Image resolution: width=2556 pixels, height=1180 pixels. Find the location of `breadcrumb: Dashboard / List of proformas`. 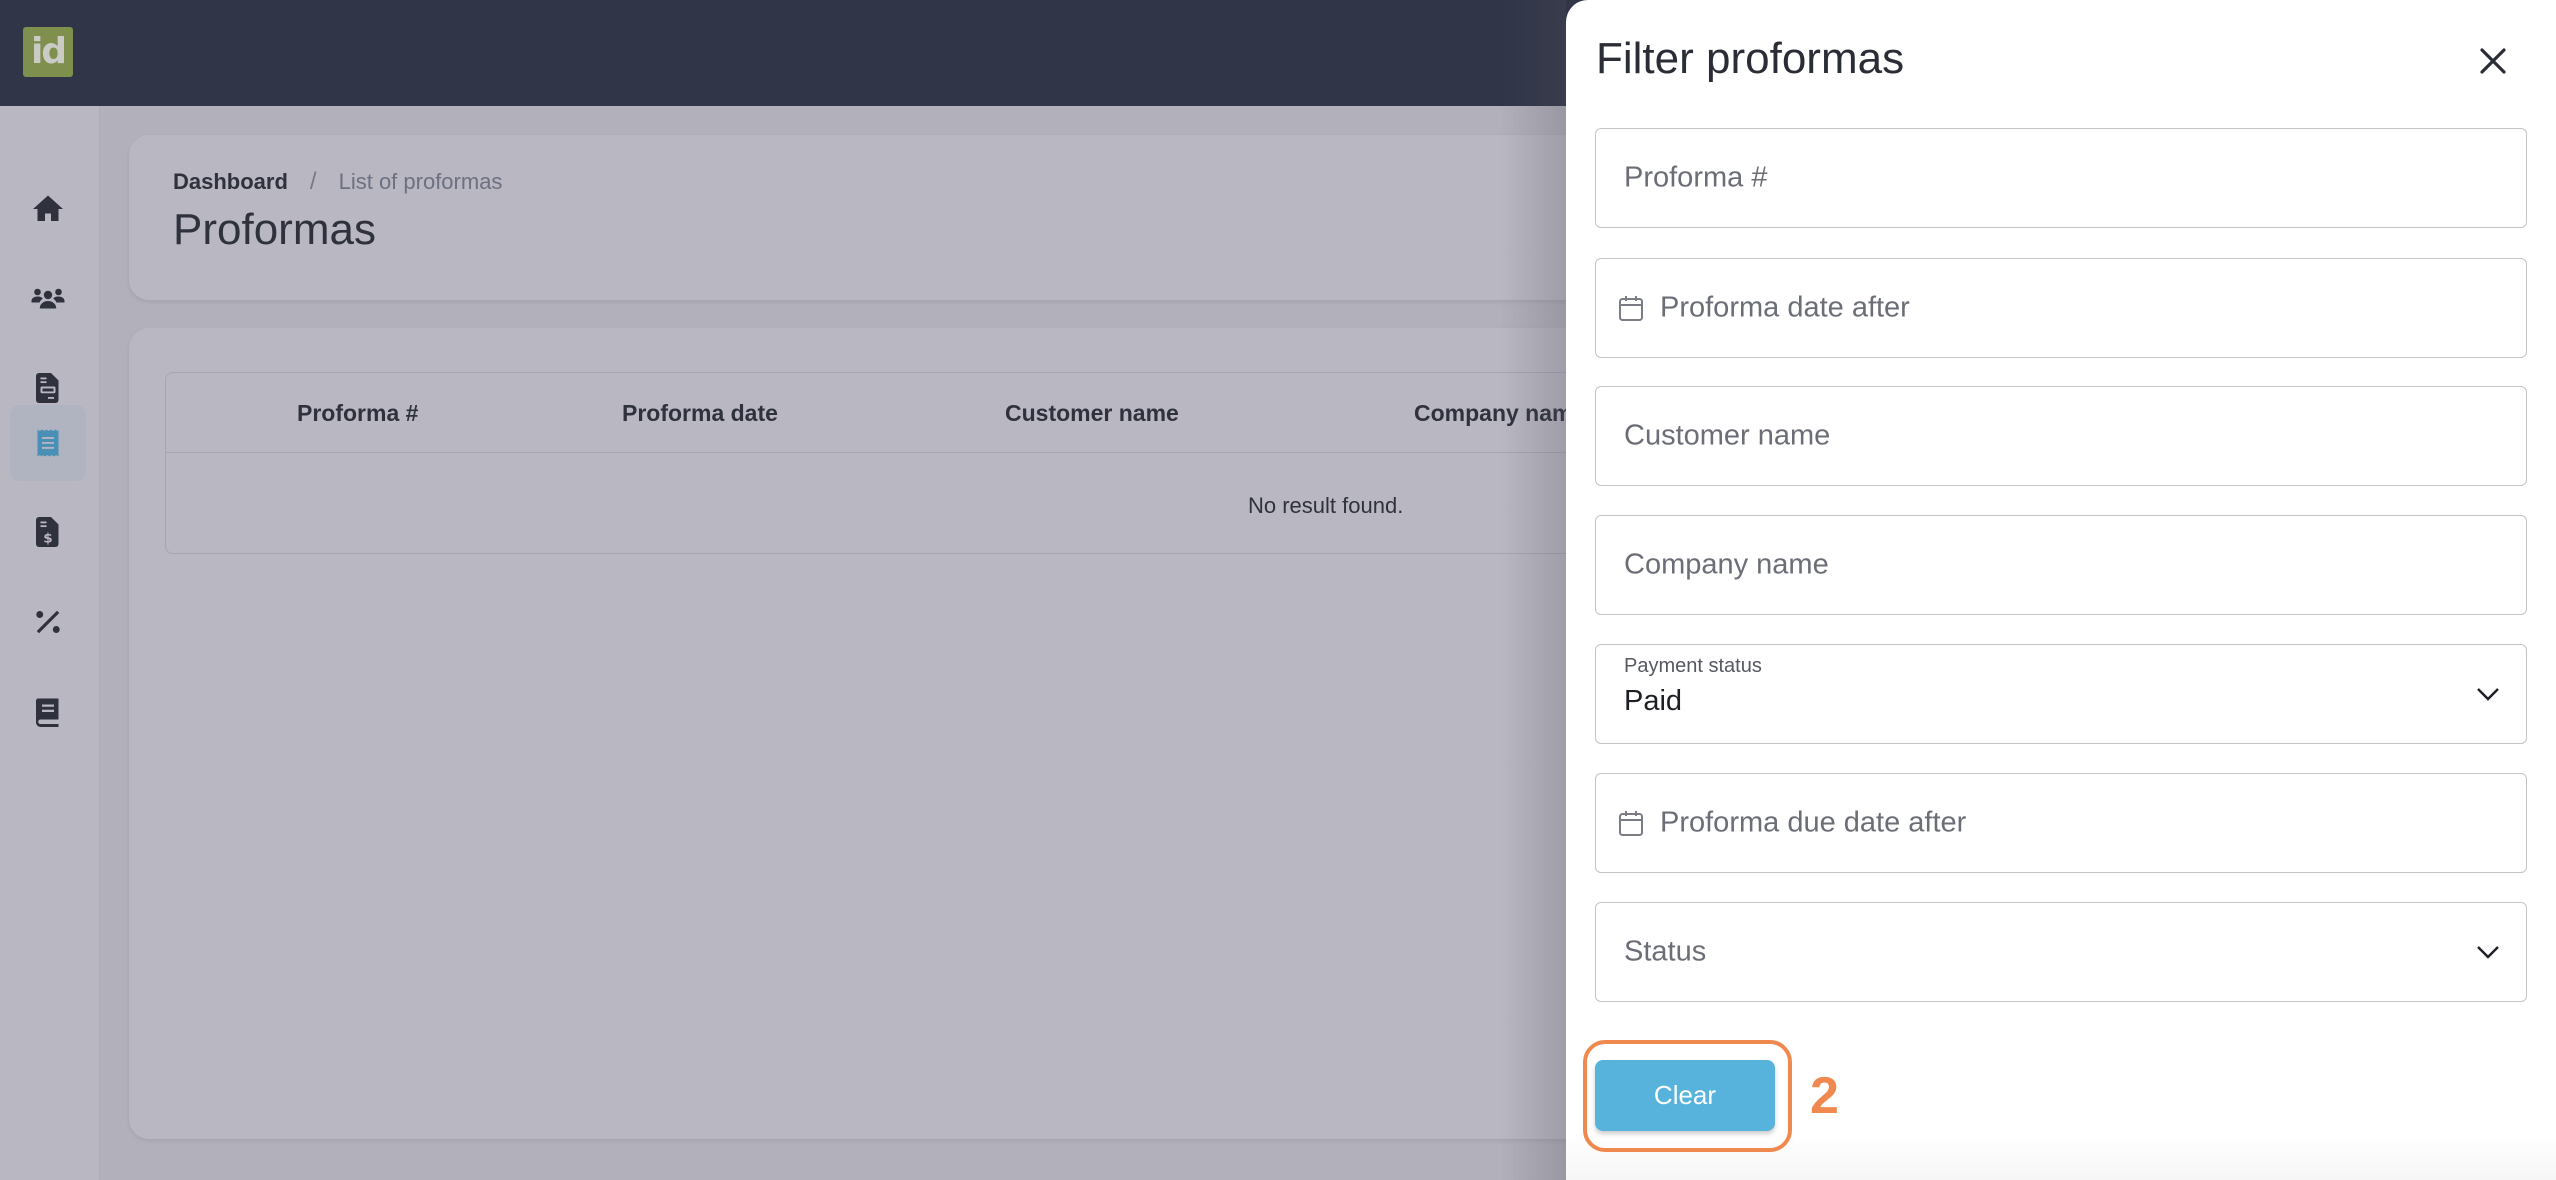

breadcrumb: Dashboard / List of proformas is located at coordinates (337, 182).